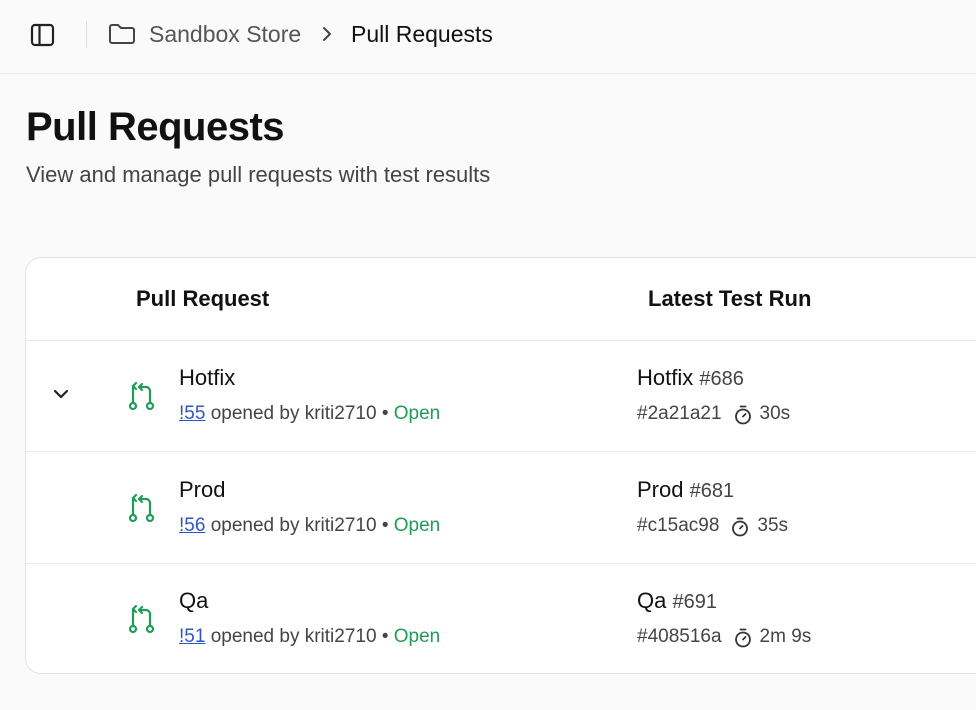  Describe the element at coordinates (652, 600) in the screenshot. I see `test-run-name: Qa` at that location.